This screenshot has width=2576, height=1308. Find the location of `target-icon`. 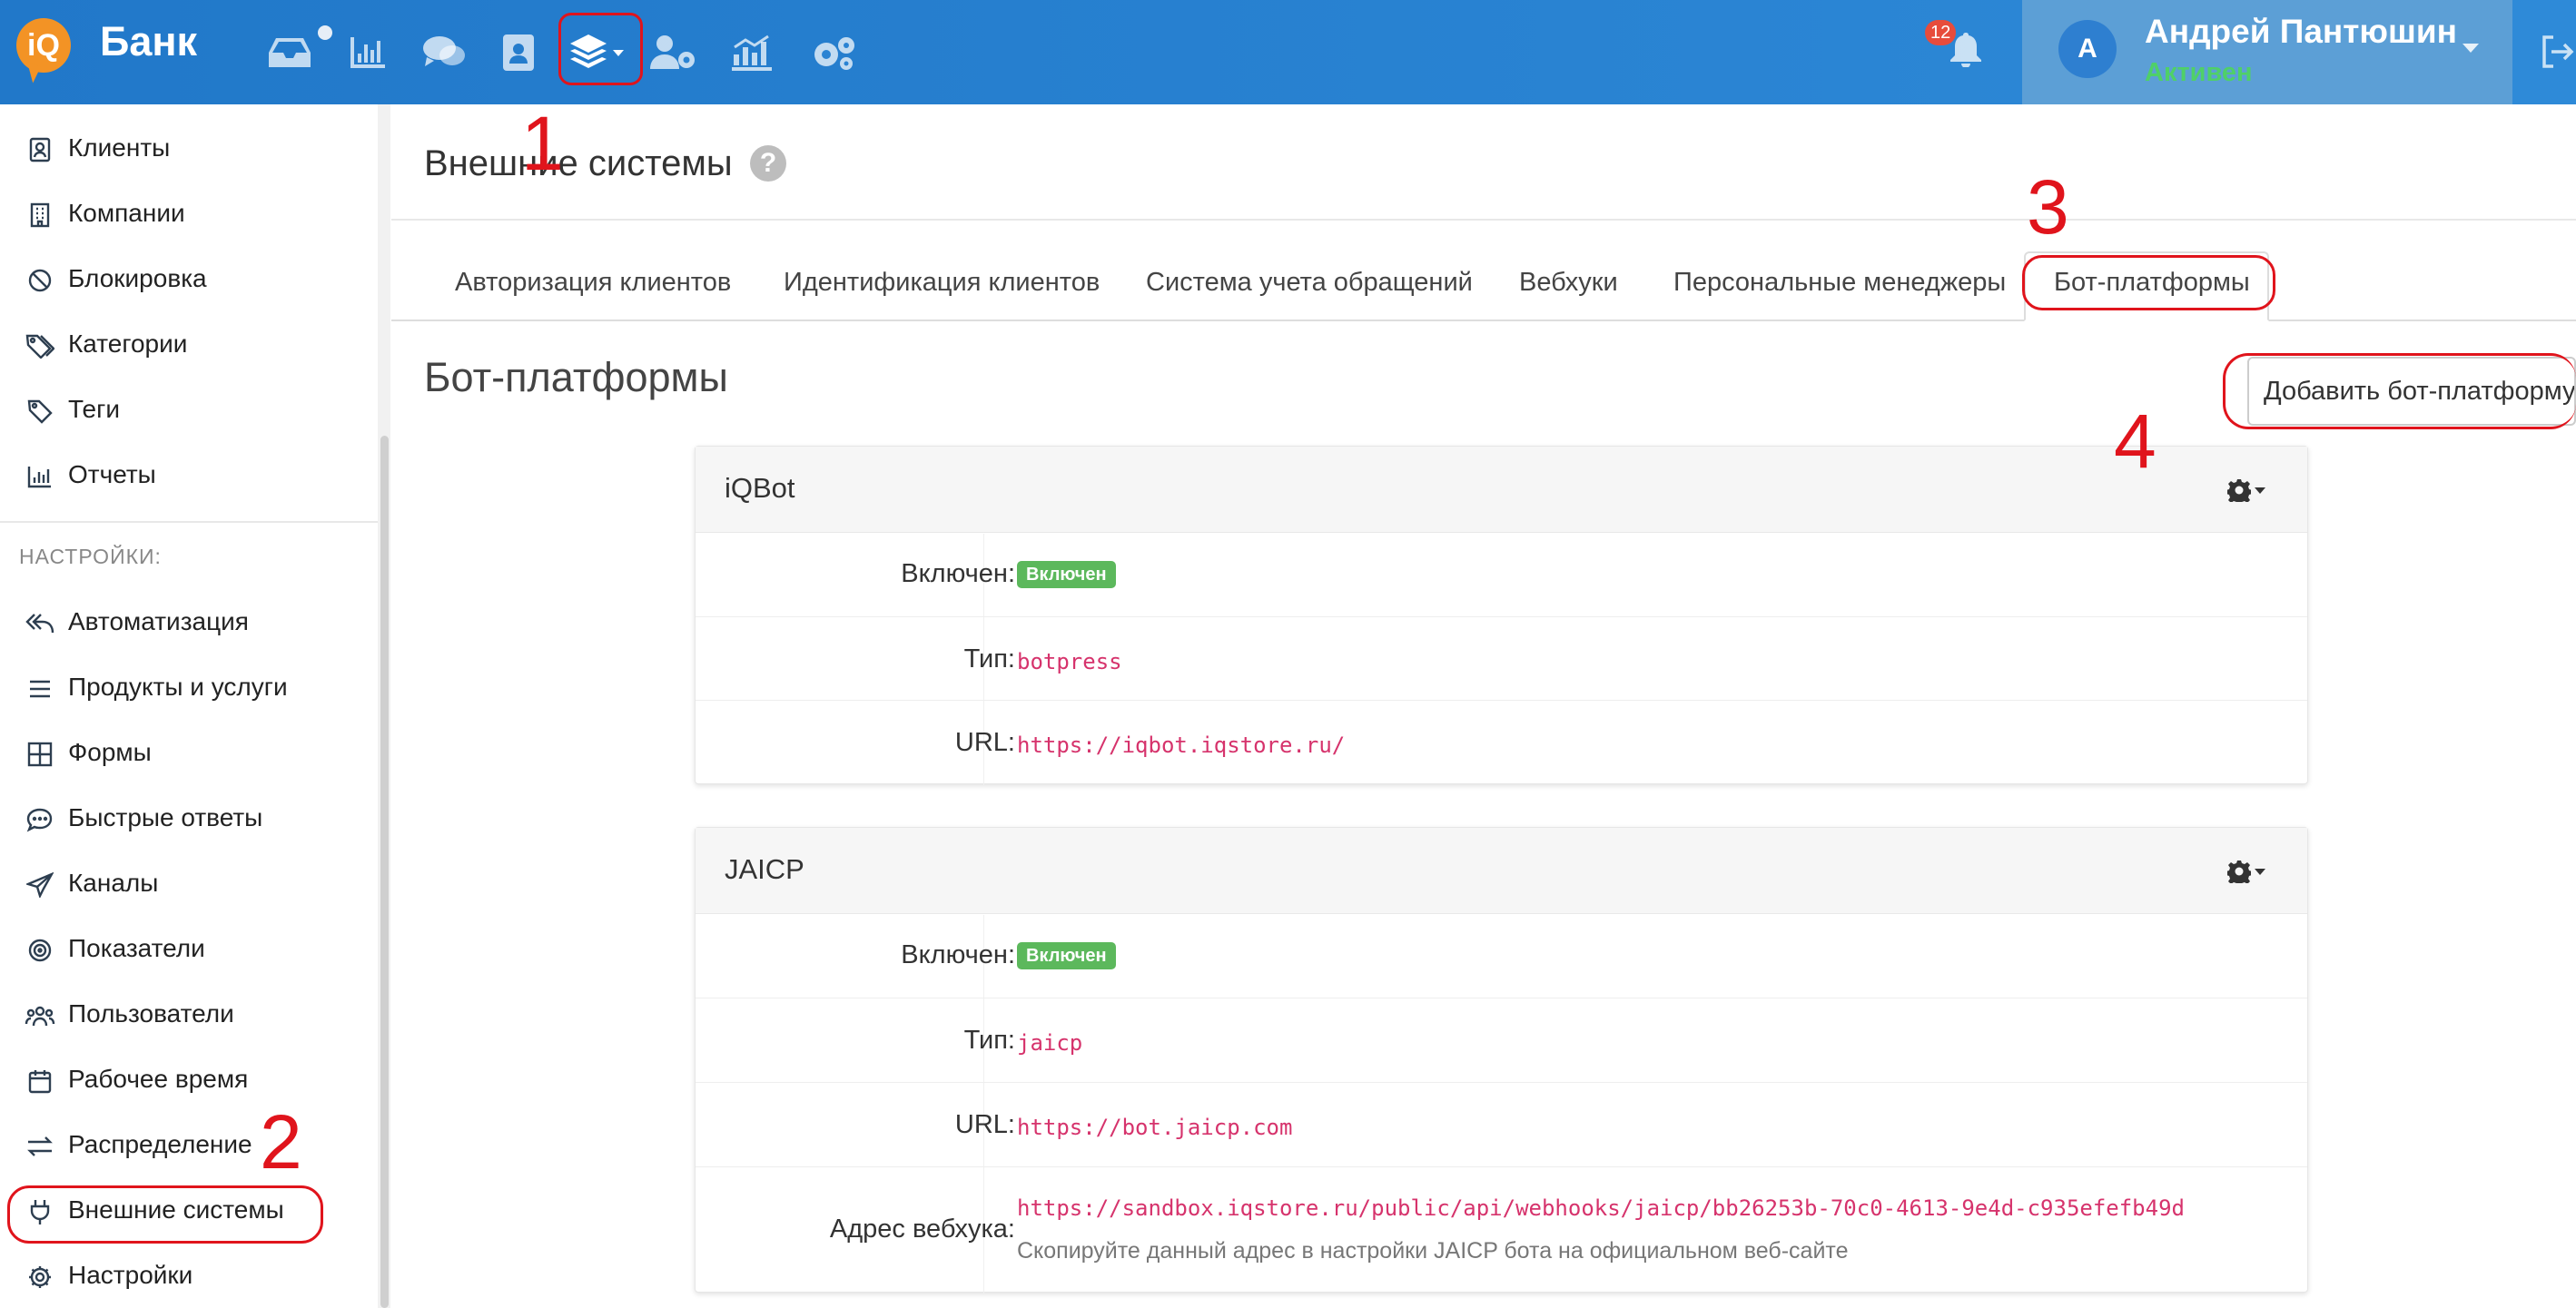

target-icon is located at coordinates (40, 950).